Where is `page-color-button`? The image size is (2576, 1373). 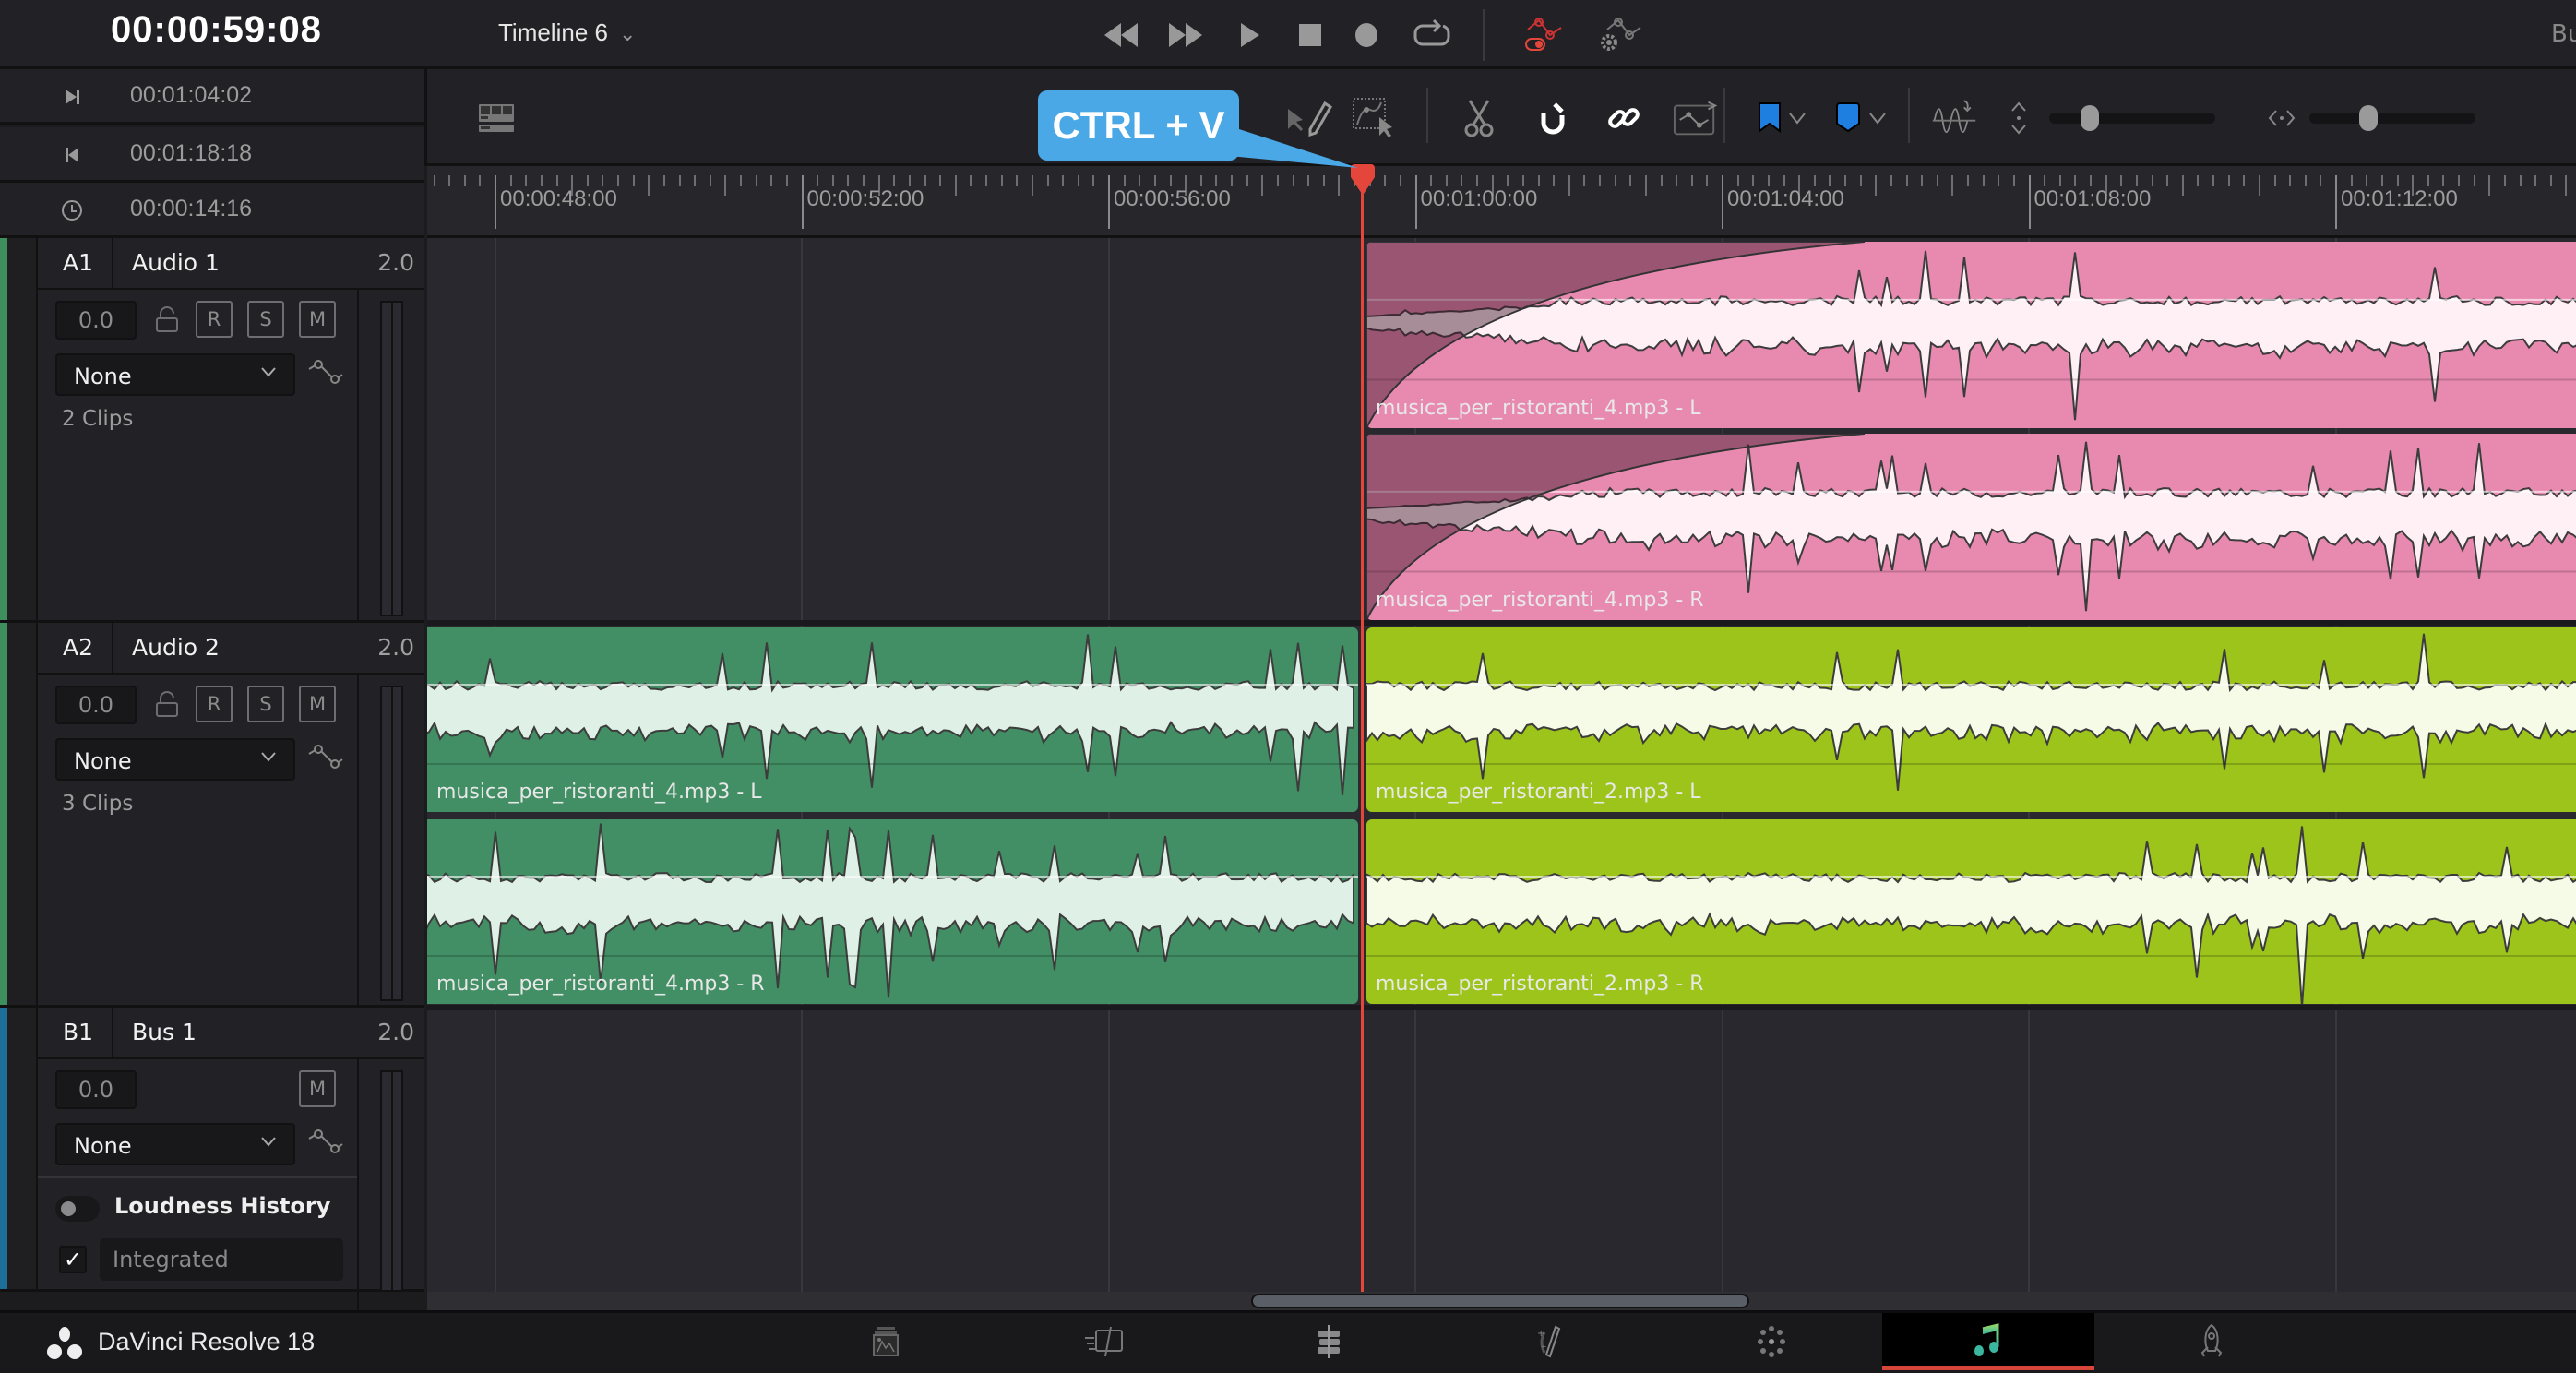 page-color-button is located at coordinates (1771, 1342).